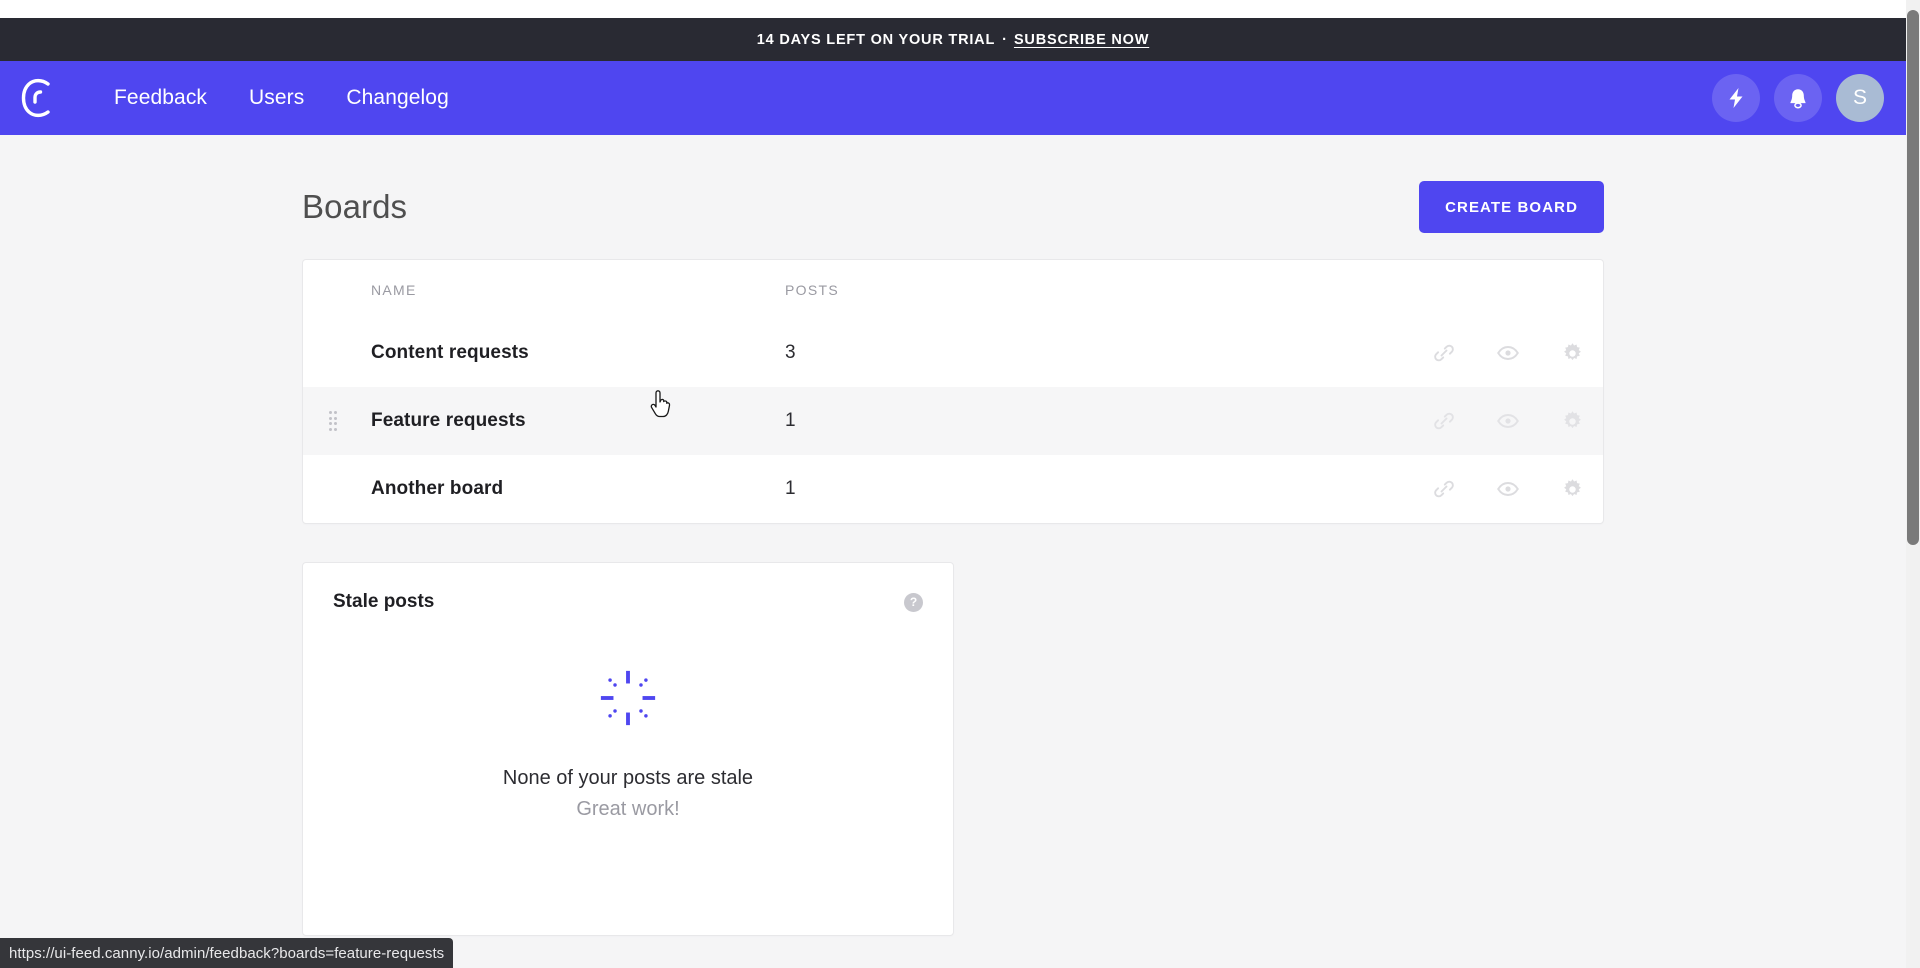  Describe the element at coordinates (953, 289) in the screenshot. I see `boards-table-header: NAME POSTS` at that location.